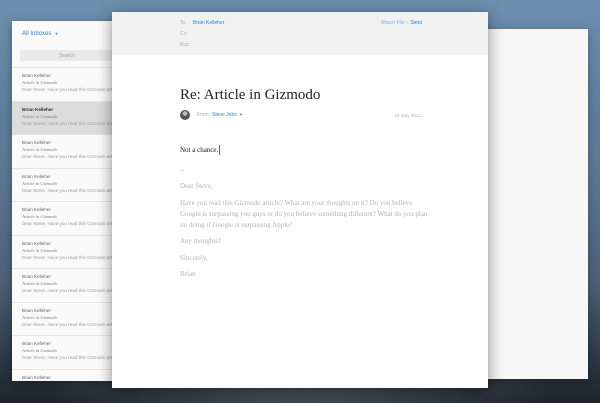 This screenshot has height=403, width=600. Describe the element at coordinates (194, 257) in the screenshot. I see `quote-signoff: Sincerely,` at that location.